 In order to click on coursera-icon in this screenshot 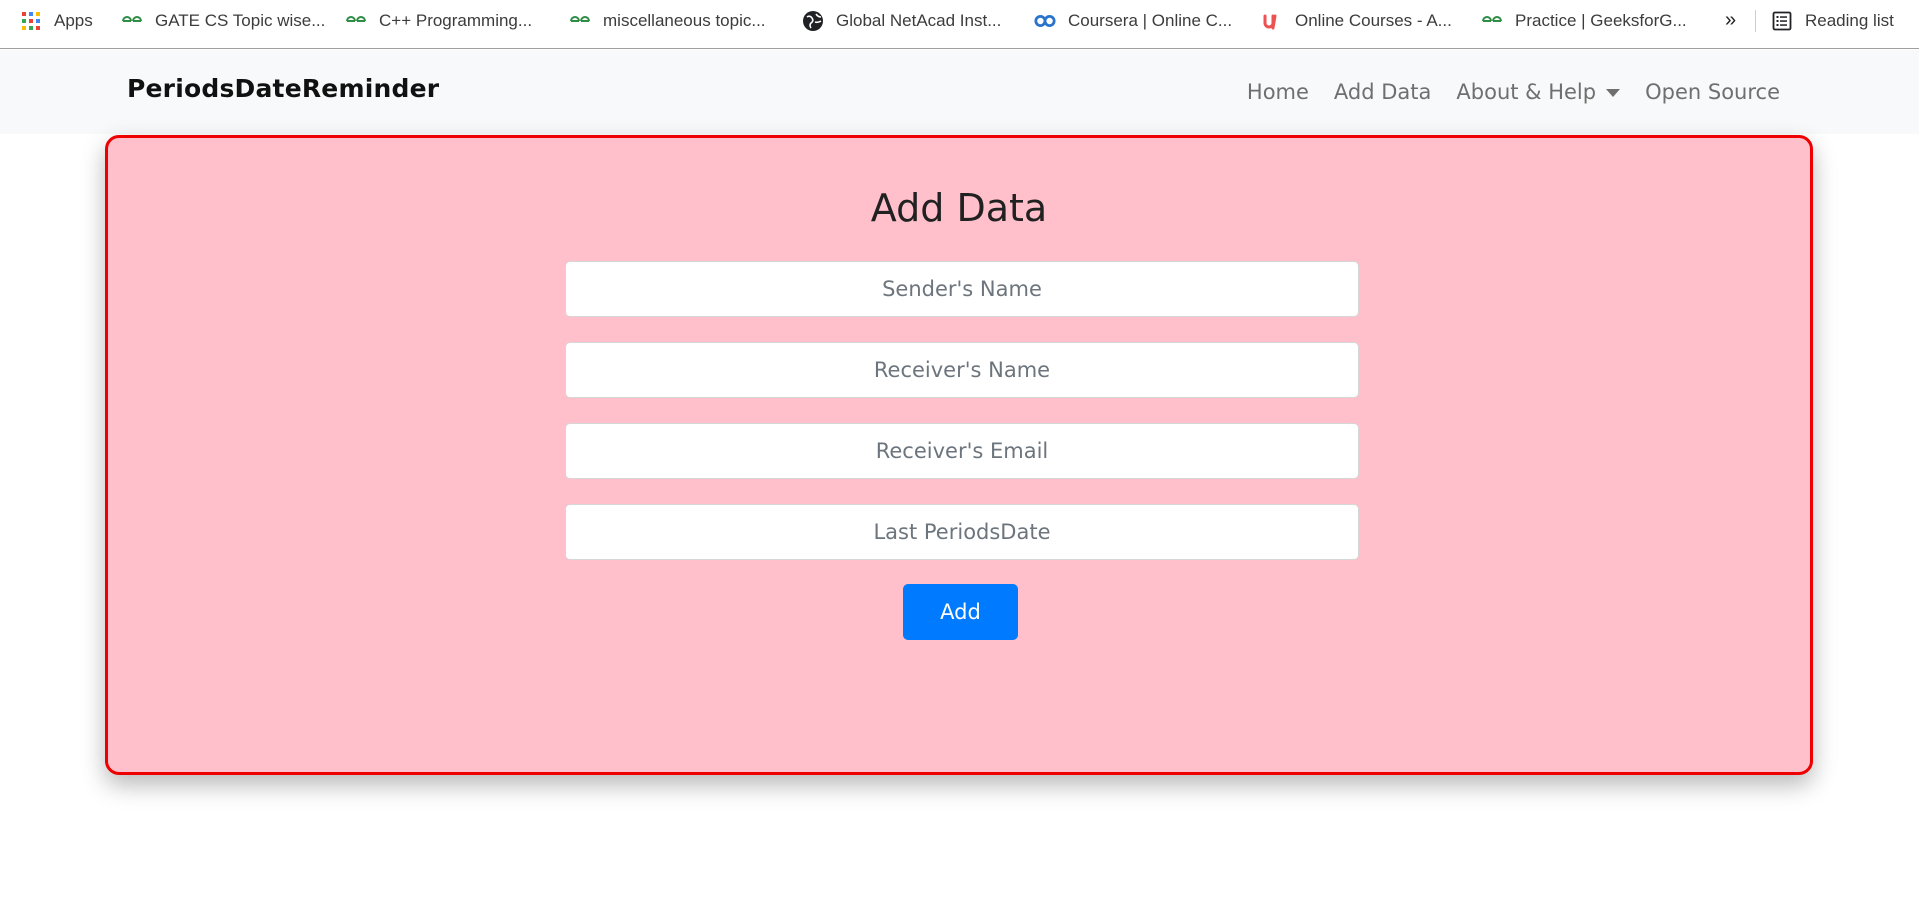, I will do `click(1045, 21)`.